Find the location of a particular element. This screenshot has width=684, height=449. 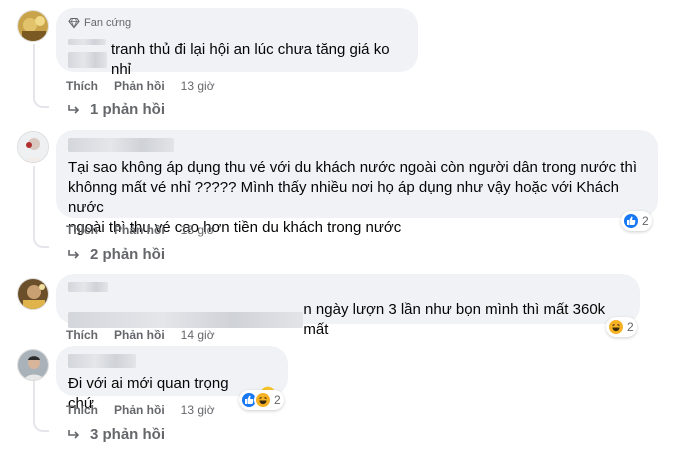

timestamp: 14 giờ is located at coordinates (198, 335).